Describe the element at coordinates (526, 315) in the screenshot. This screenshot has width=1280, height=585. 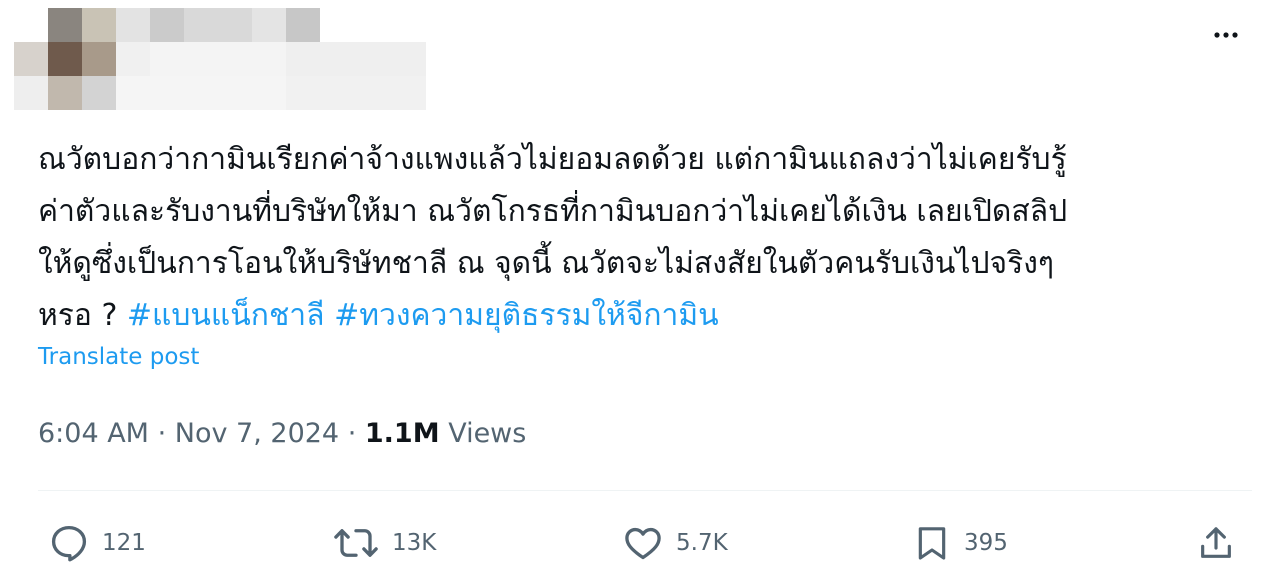
I see `hashtag-link: #ทวงความยุติธรรมให้จีกามิน` at that location.